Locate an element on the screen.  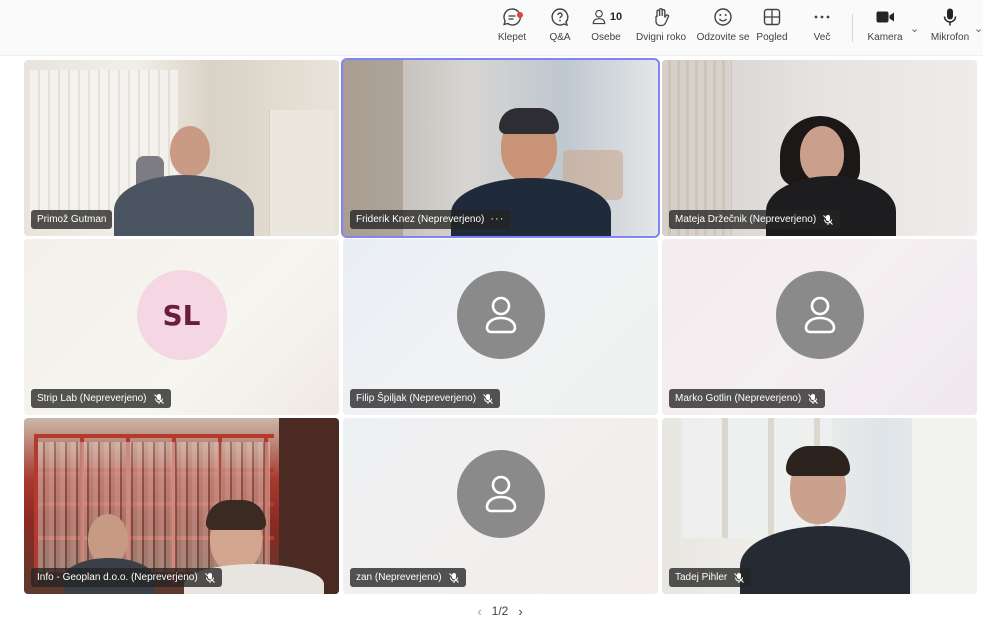
grid-view-icon is located at coordinates (772, 17).